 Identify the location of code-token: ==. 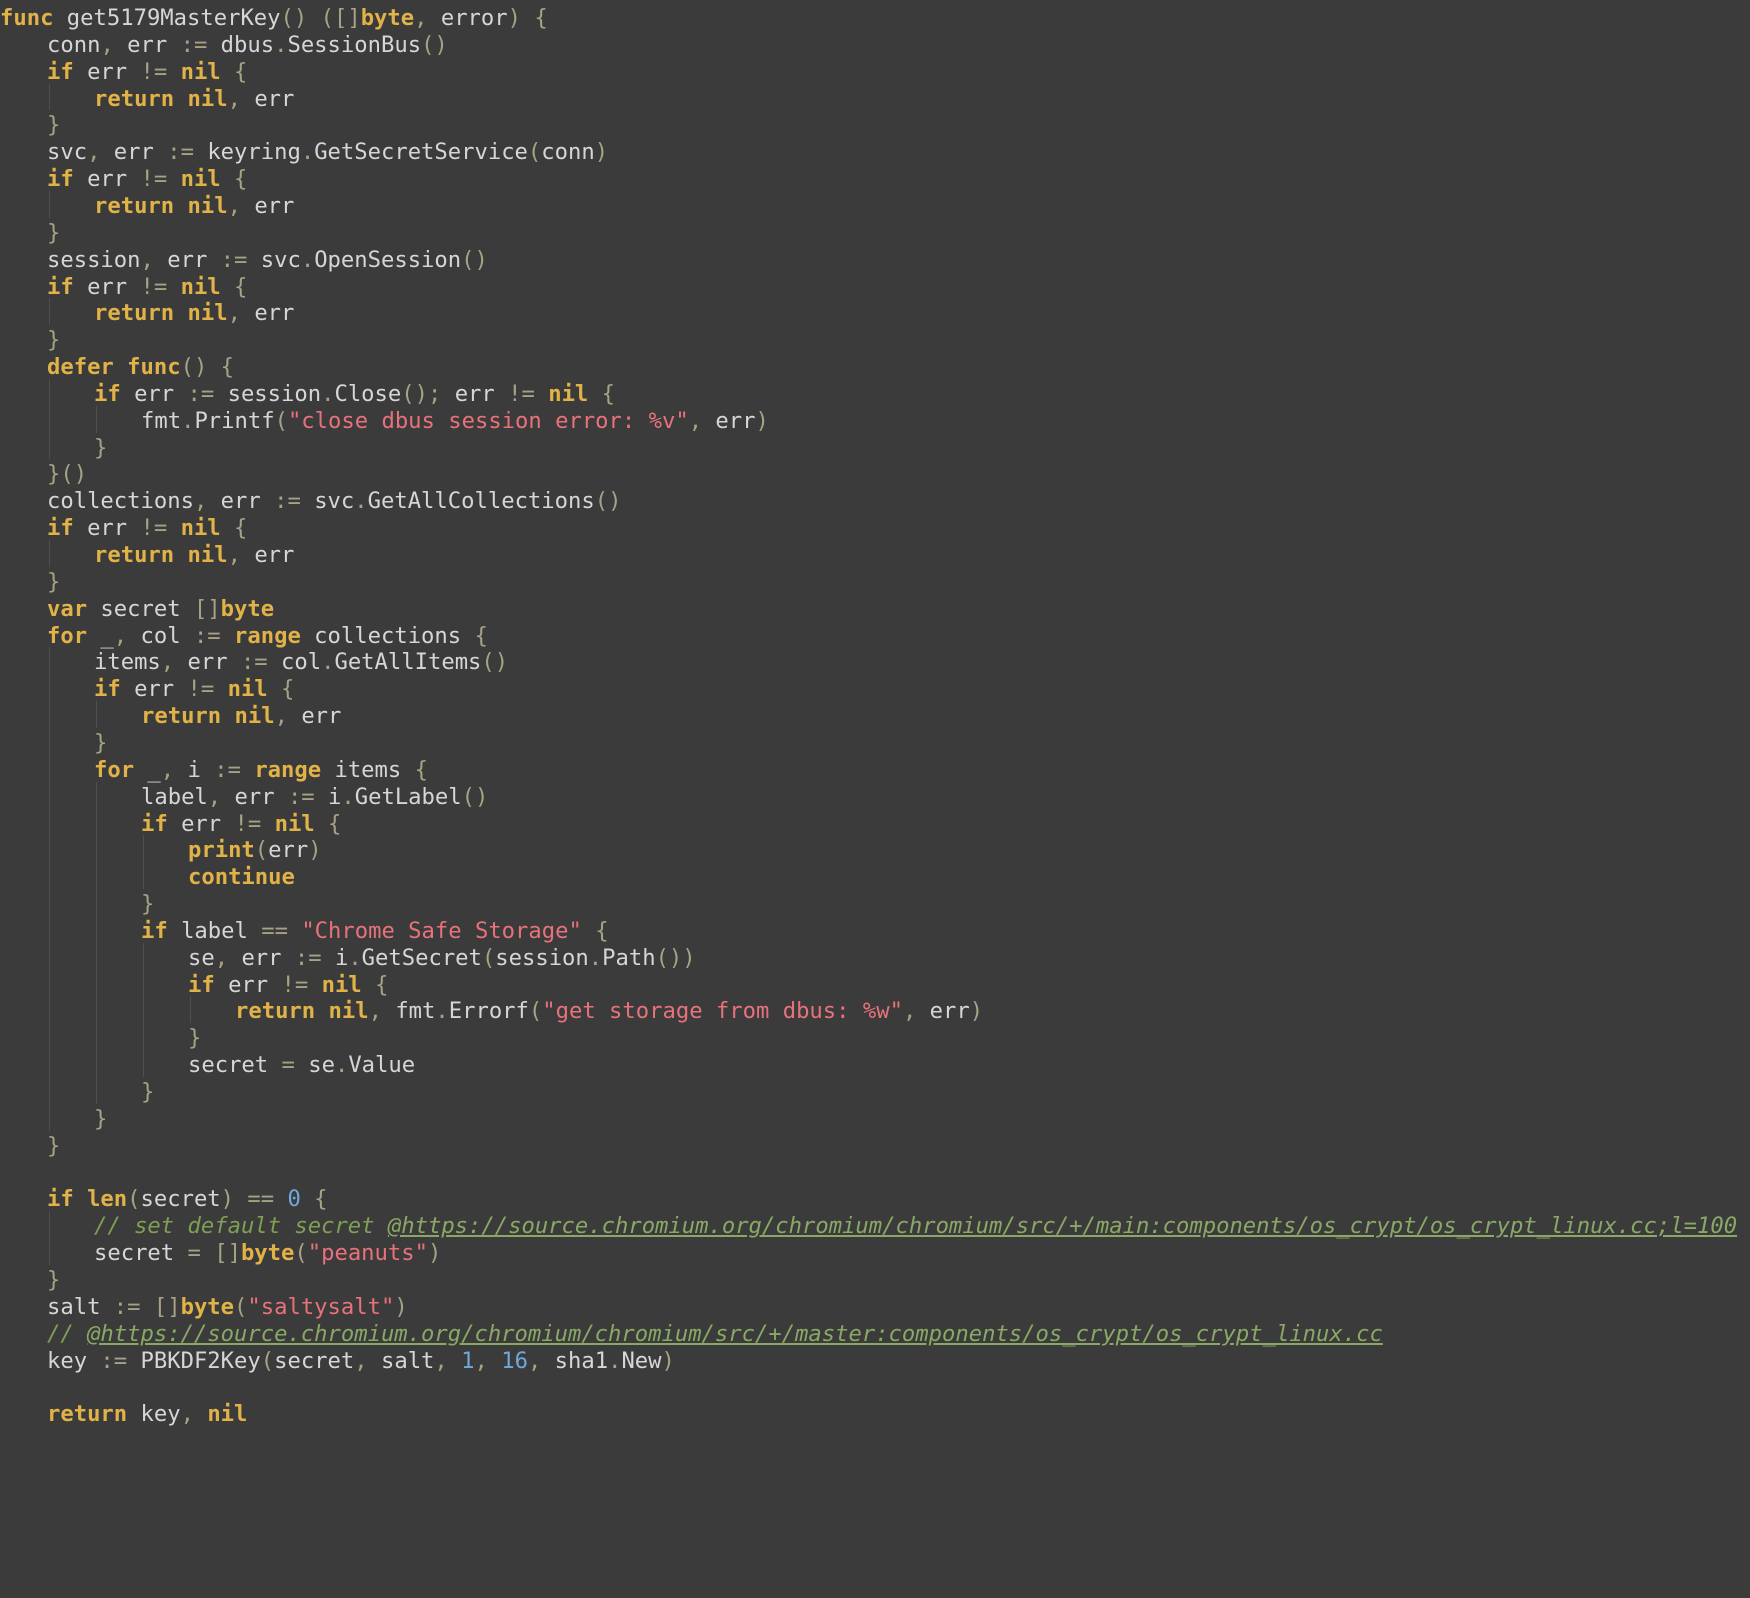
(267, 1199).